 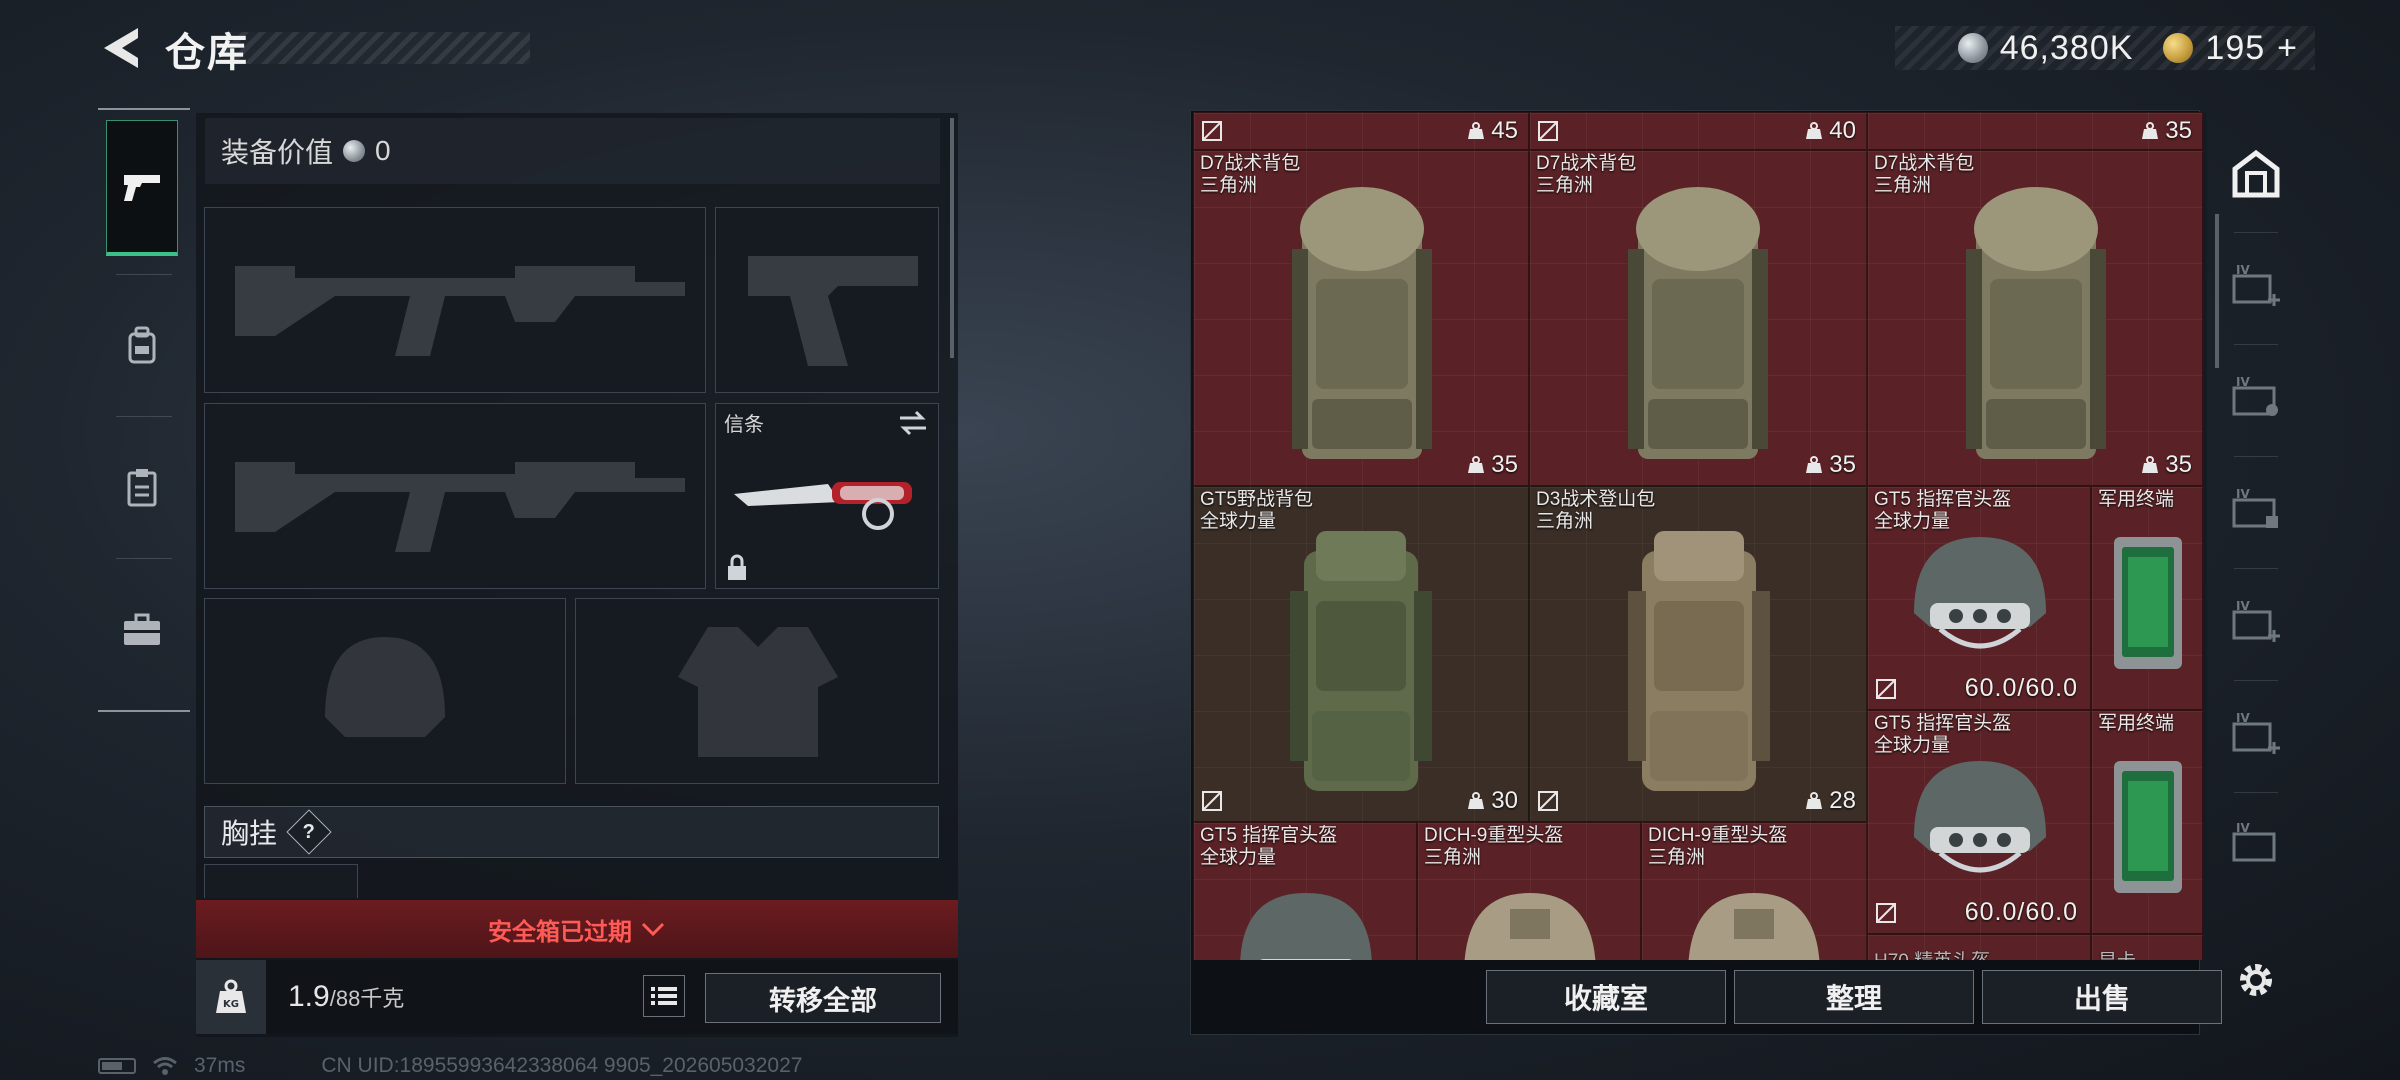 I want to click on add-storage-button-5: IV, so click(x=2256, y=734).